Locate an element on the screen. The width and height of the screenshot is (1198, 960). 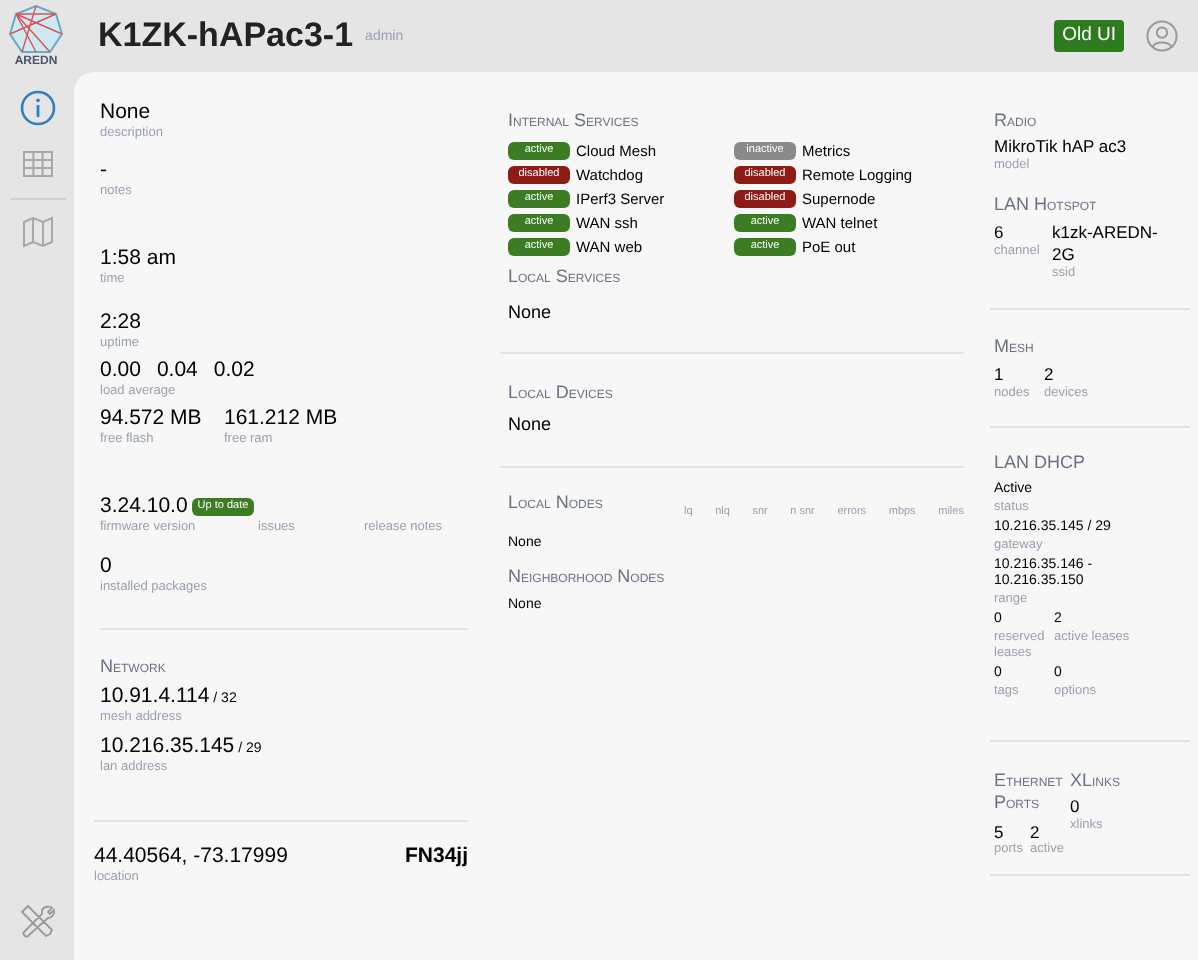
info-icon is located at coordinates (37, 108).